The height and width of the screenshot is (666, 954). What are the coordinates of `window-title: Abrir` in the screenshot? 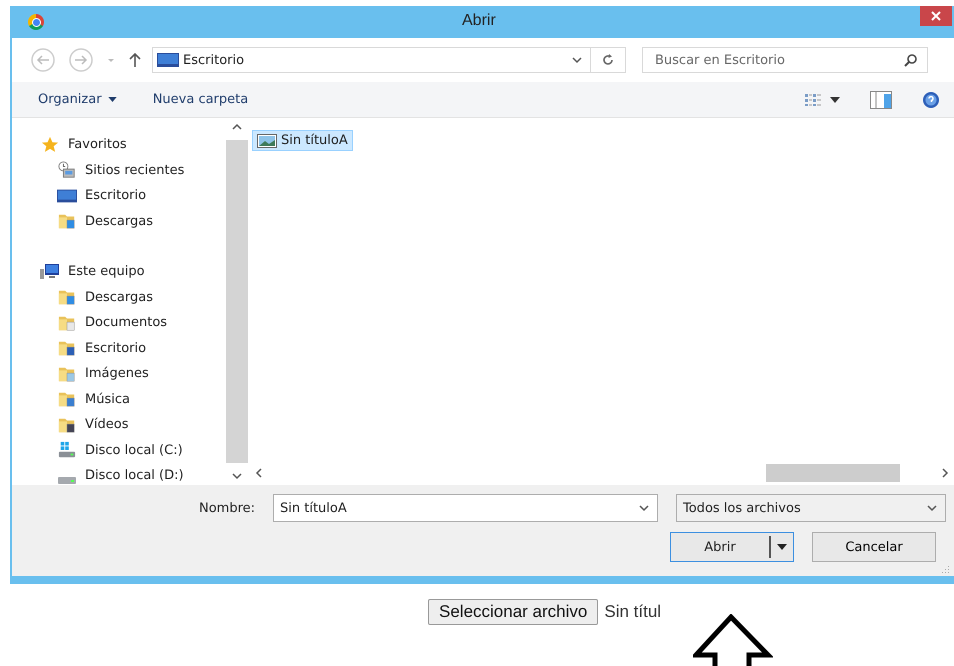 It's located at (479, 21).